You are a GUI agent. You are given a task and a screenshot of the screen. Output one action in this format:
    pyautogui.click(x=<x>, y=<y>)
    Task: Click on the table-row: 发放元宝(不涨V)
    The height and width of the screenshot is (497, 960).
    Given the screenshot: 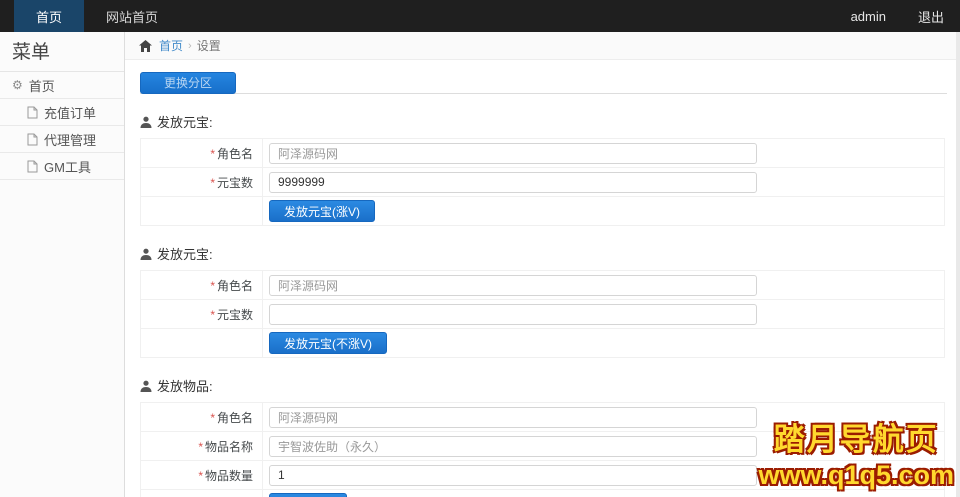 What is the action you would take?
    pyautogui.click(x=542, y=343)
    